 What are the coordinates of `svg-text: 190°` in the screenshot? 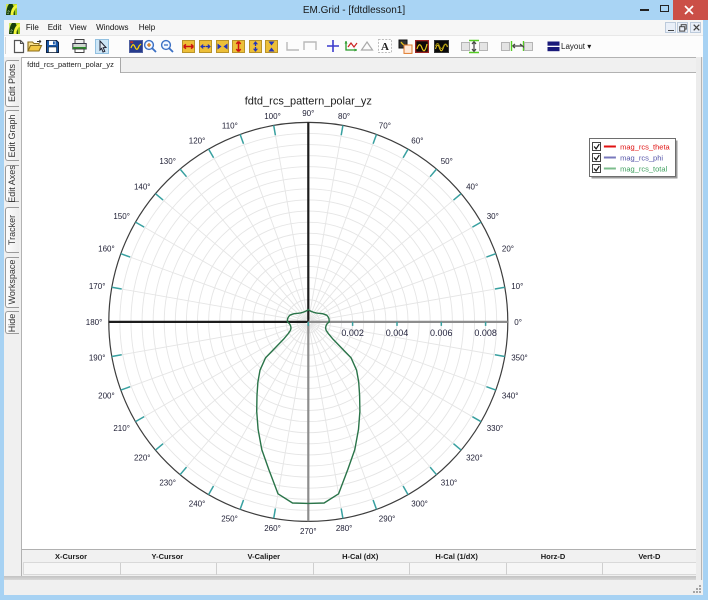 It's located at (96, 358).